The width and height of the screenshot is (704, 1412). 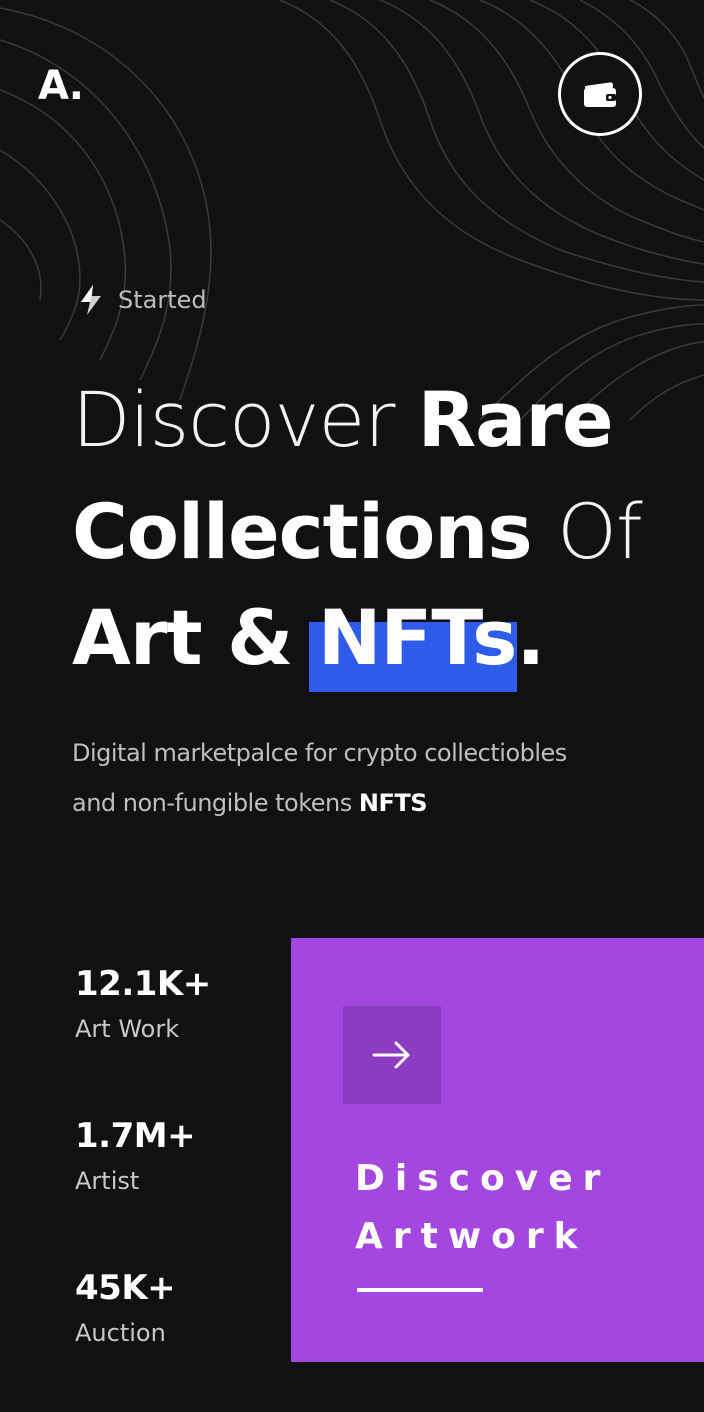 What do you see at coordinates (143, 1005) in the screenshot?
I see `stat-artwork: 12.1K+ Art Work` at bounding box center [143, 1005].